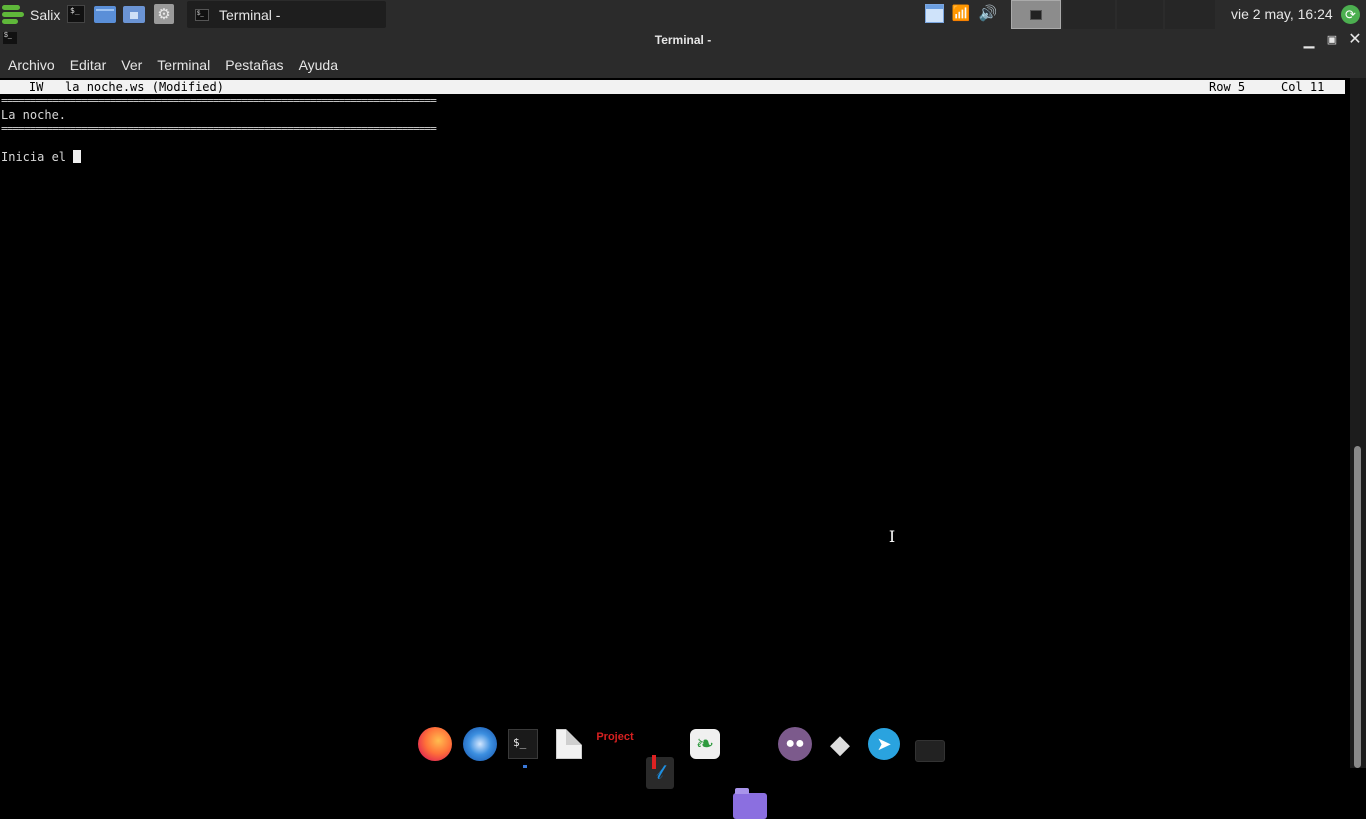 The height and width of the screenshot is (819, 1366). I want to click on settings-icon: ⚙, so click(164, 14).